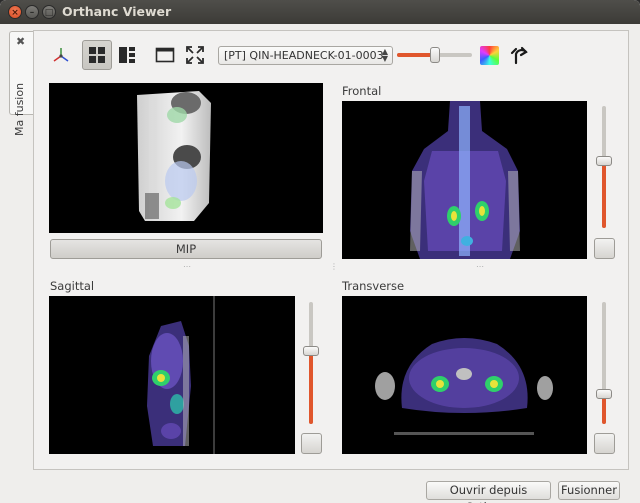 The width and height of the screenshot is (640, 503). I want to click on opacity-slider-handle, so click(434, 55).